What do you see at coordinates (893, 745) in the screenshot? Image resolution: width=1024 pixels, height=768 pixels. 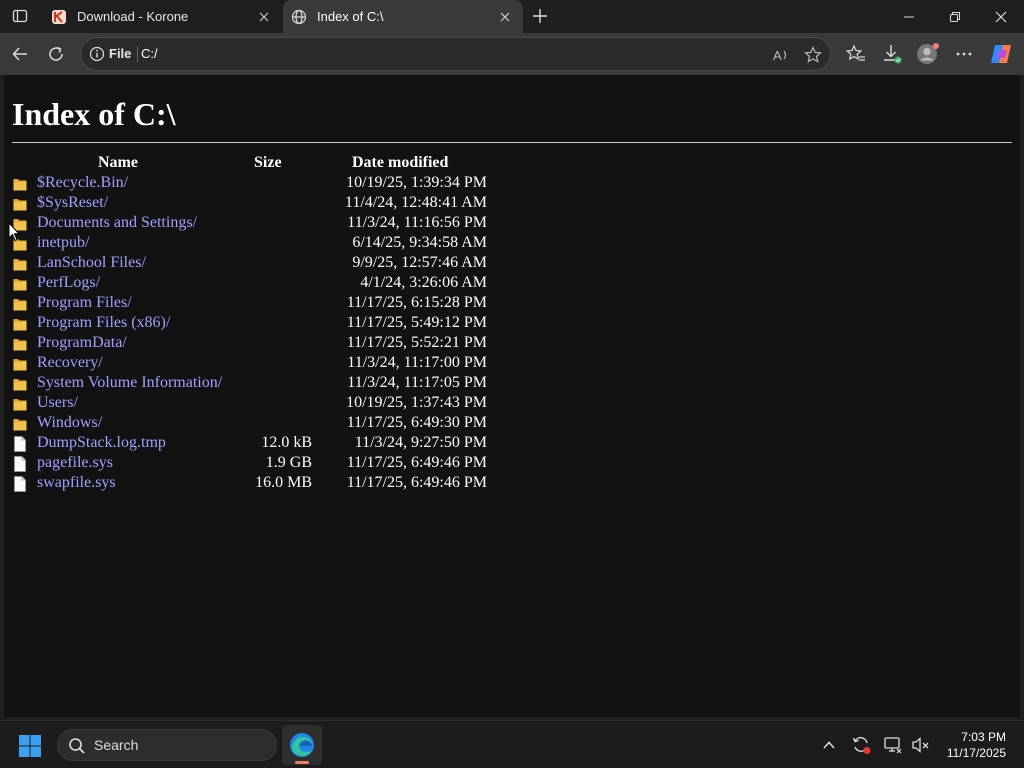 I see `display-settings-button` at bounding box center [893, 745].